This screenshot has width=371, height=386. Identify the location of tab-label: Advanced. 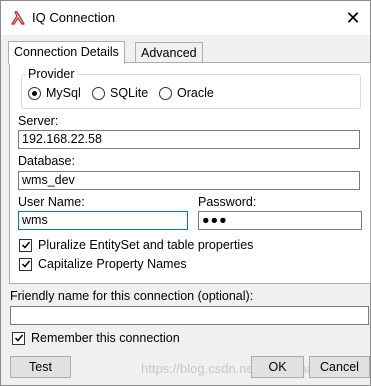
(169, 53).